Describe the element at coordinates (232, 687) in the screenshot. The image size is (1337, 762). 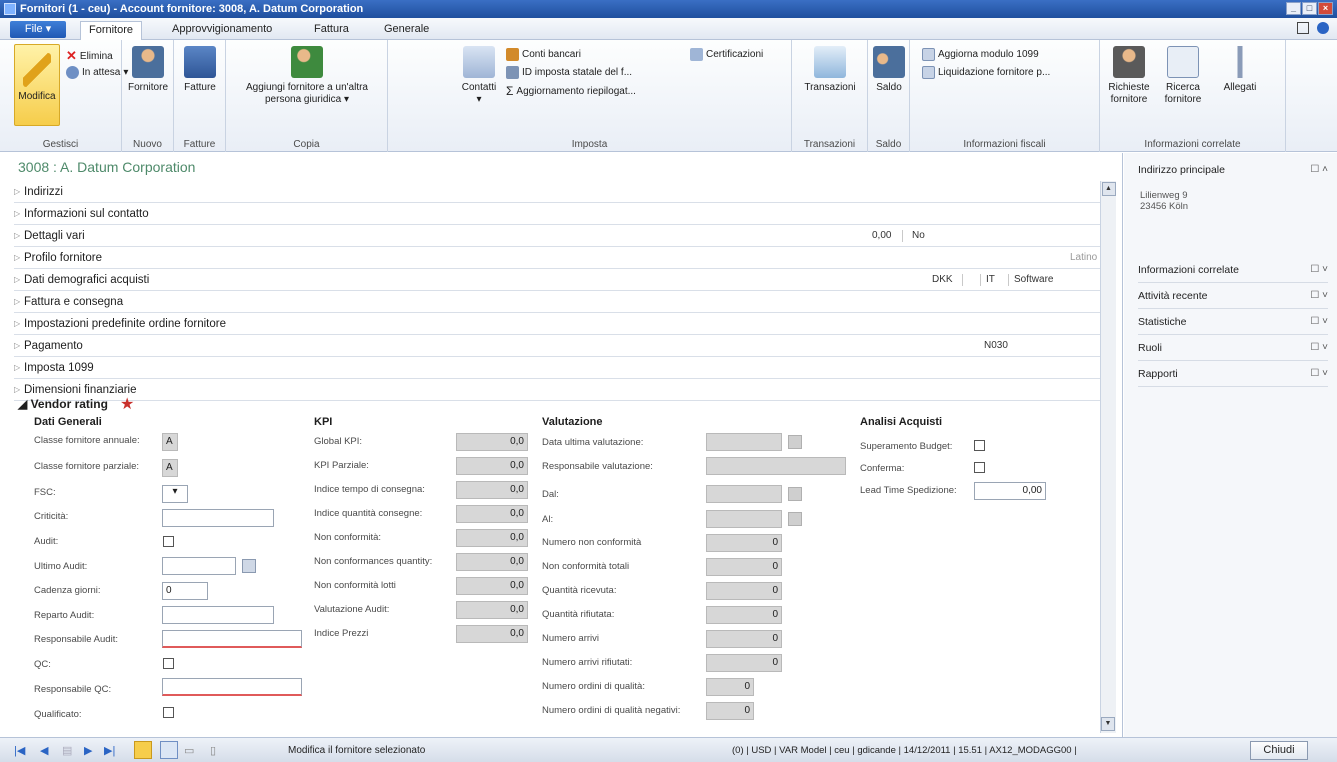
I see `responsabile-qc-field` at that location.